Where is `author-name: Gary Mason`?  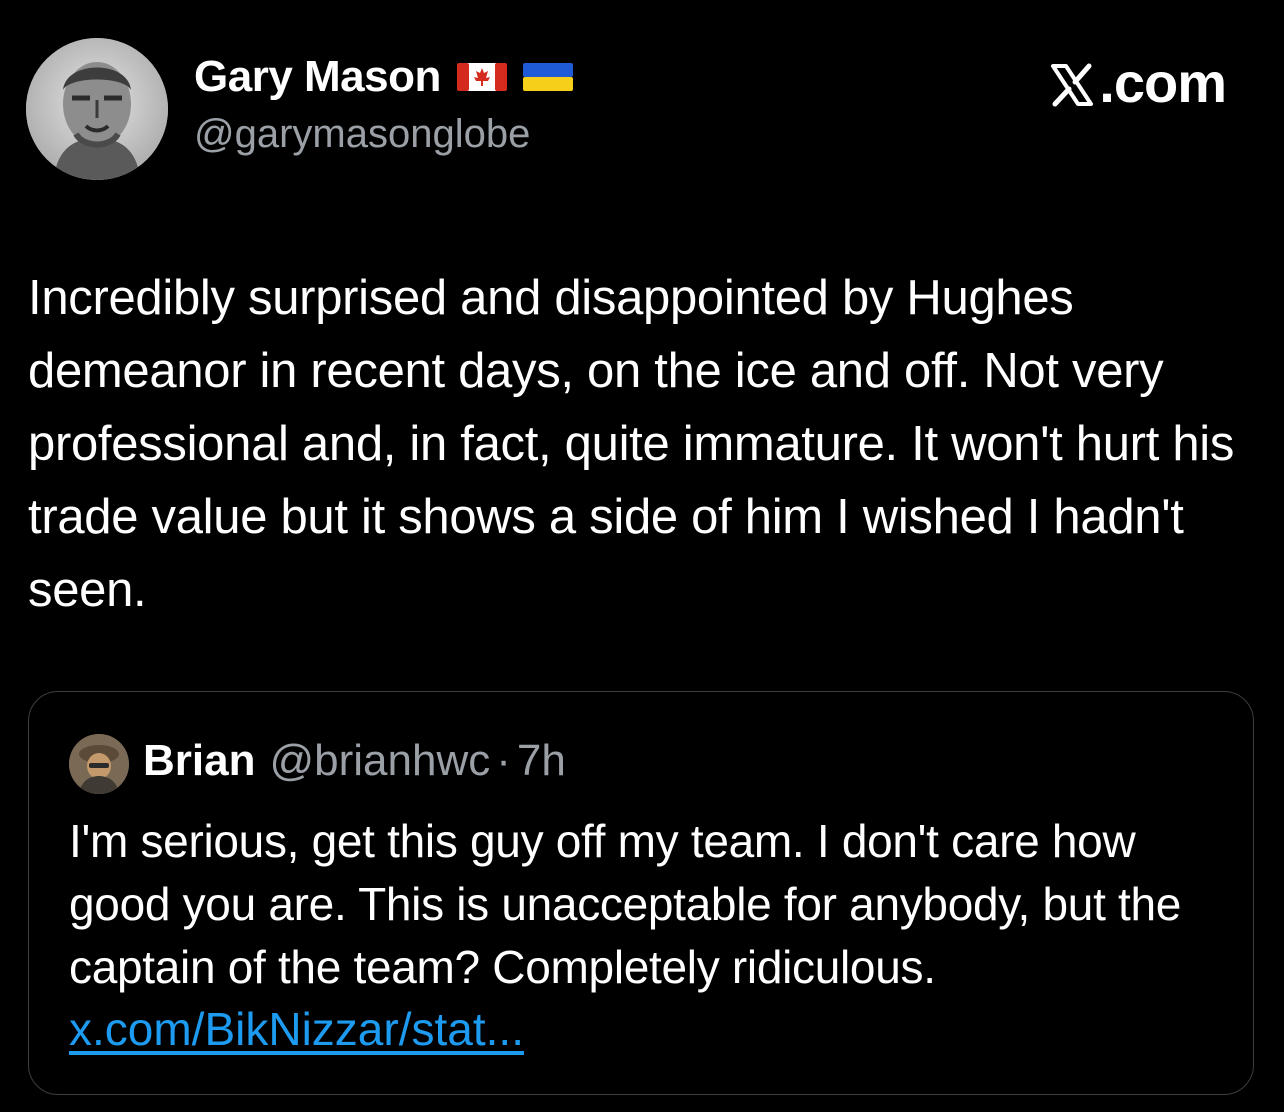 author-name: Gary Mason is located at coordinates (317, 77).